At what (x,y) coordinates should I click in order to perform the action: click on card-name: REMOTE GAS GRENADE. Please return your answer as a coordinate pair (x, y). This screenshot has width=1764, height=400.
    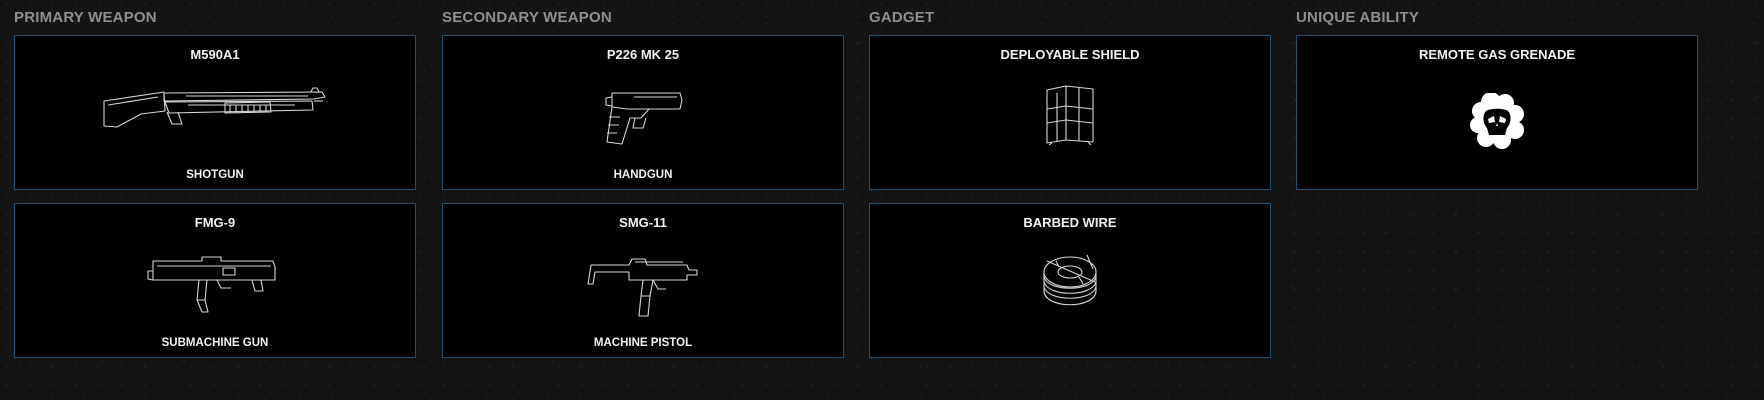
    Looking at the image, I should click on (1496, 54).